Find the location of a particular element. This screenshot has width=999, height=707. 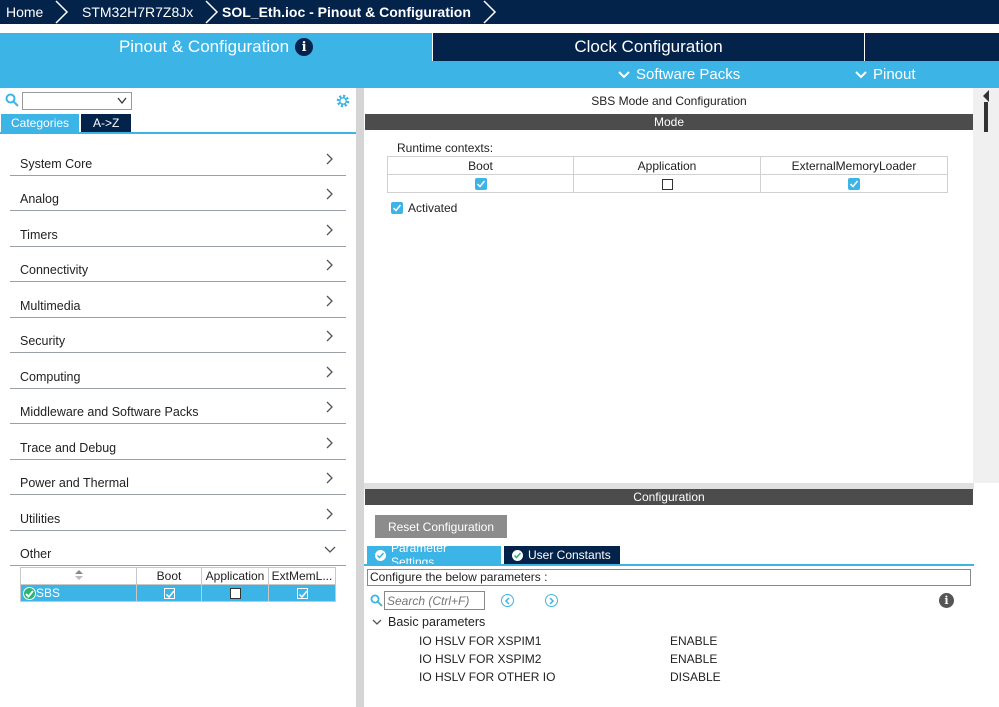

activated-checkbox is located at coordinates (397, 208).